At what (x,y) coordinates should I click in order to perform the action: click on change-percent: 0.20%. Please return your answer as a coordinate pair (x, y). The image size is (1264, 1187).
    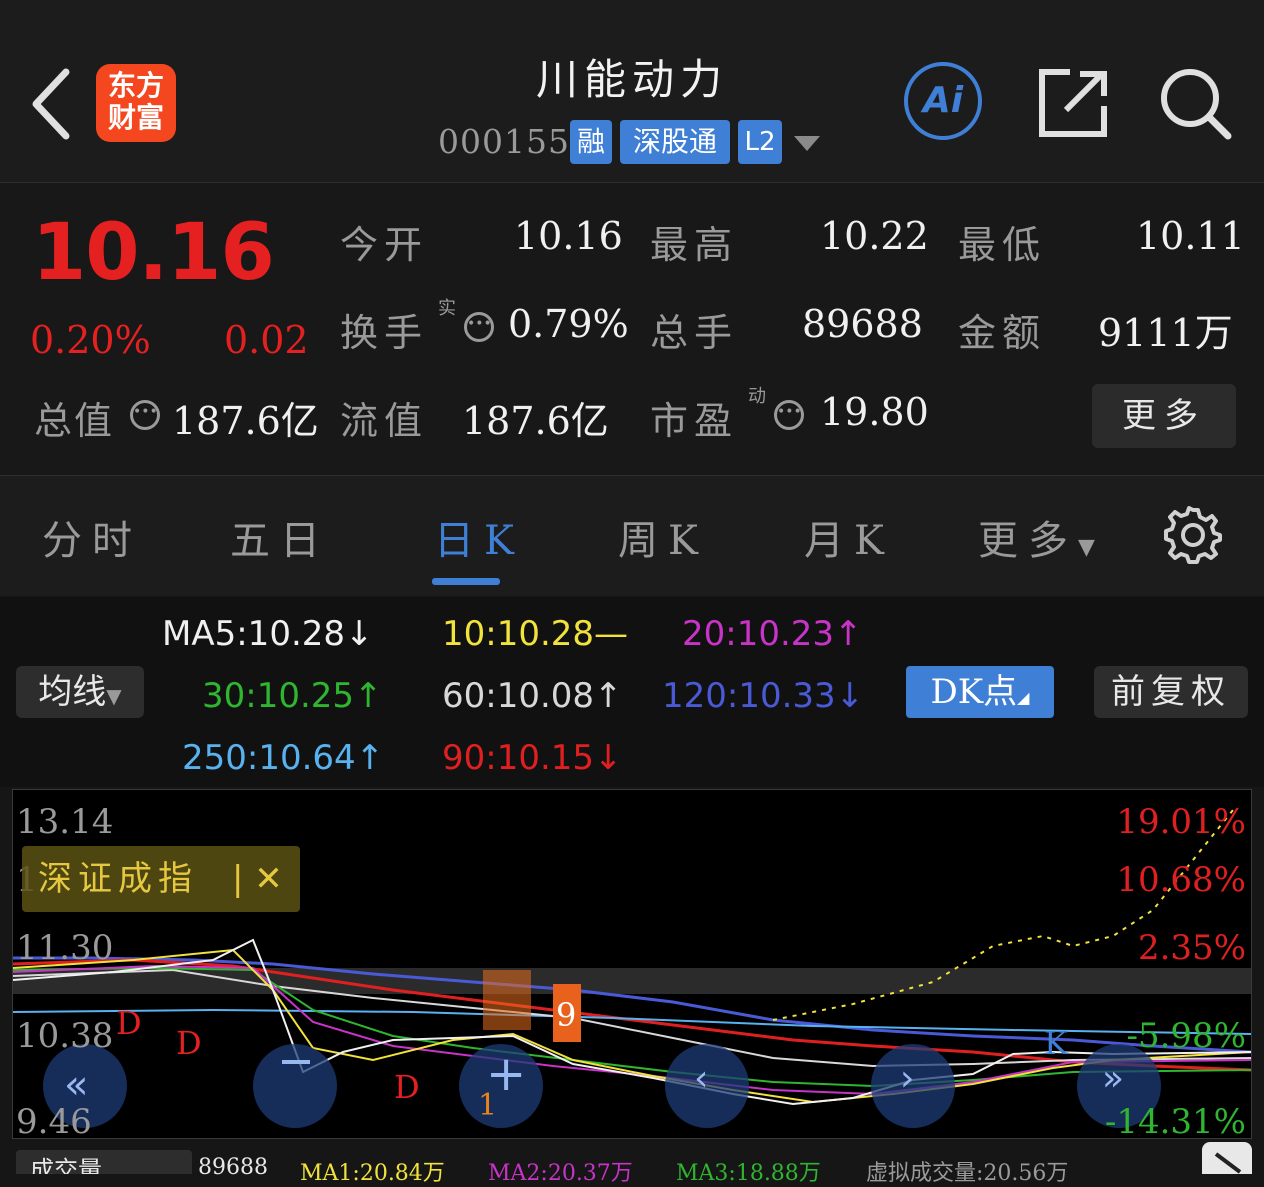
    Looking at the image, I should click on (90, 340).